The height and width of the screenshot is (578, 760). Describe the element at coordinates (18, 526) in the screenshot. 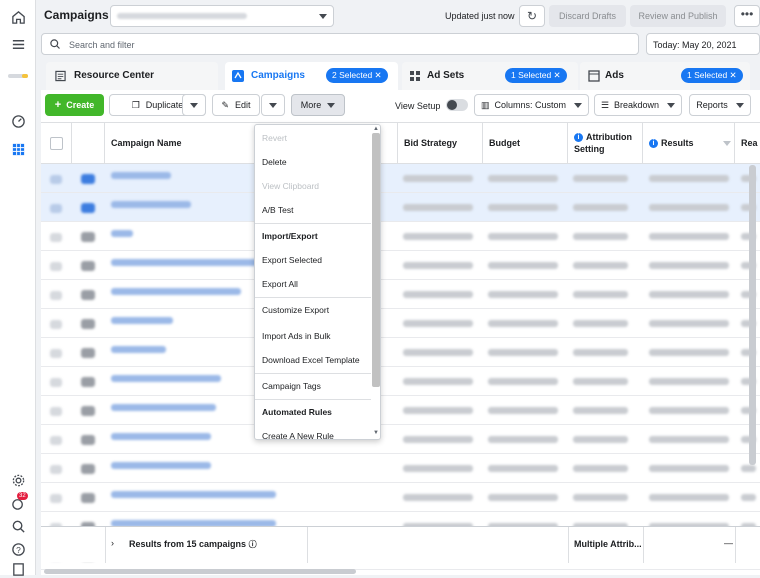

I see `search-icon` at that location.